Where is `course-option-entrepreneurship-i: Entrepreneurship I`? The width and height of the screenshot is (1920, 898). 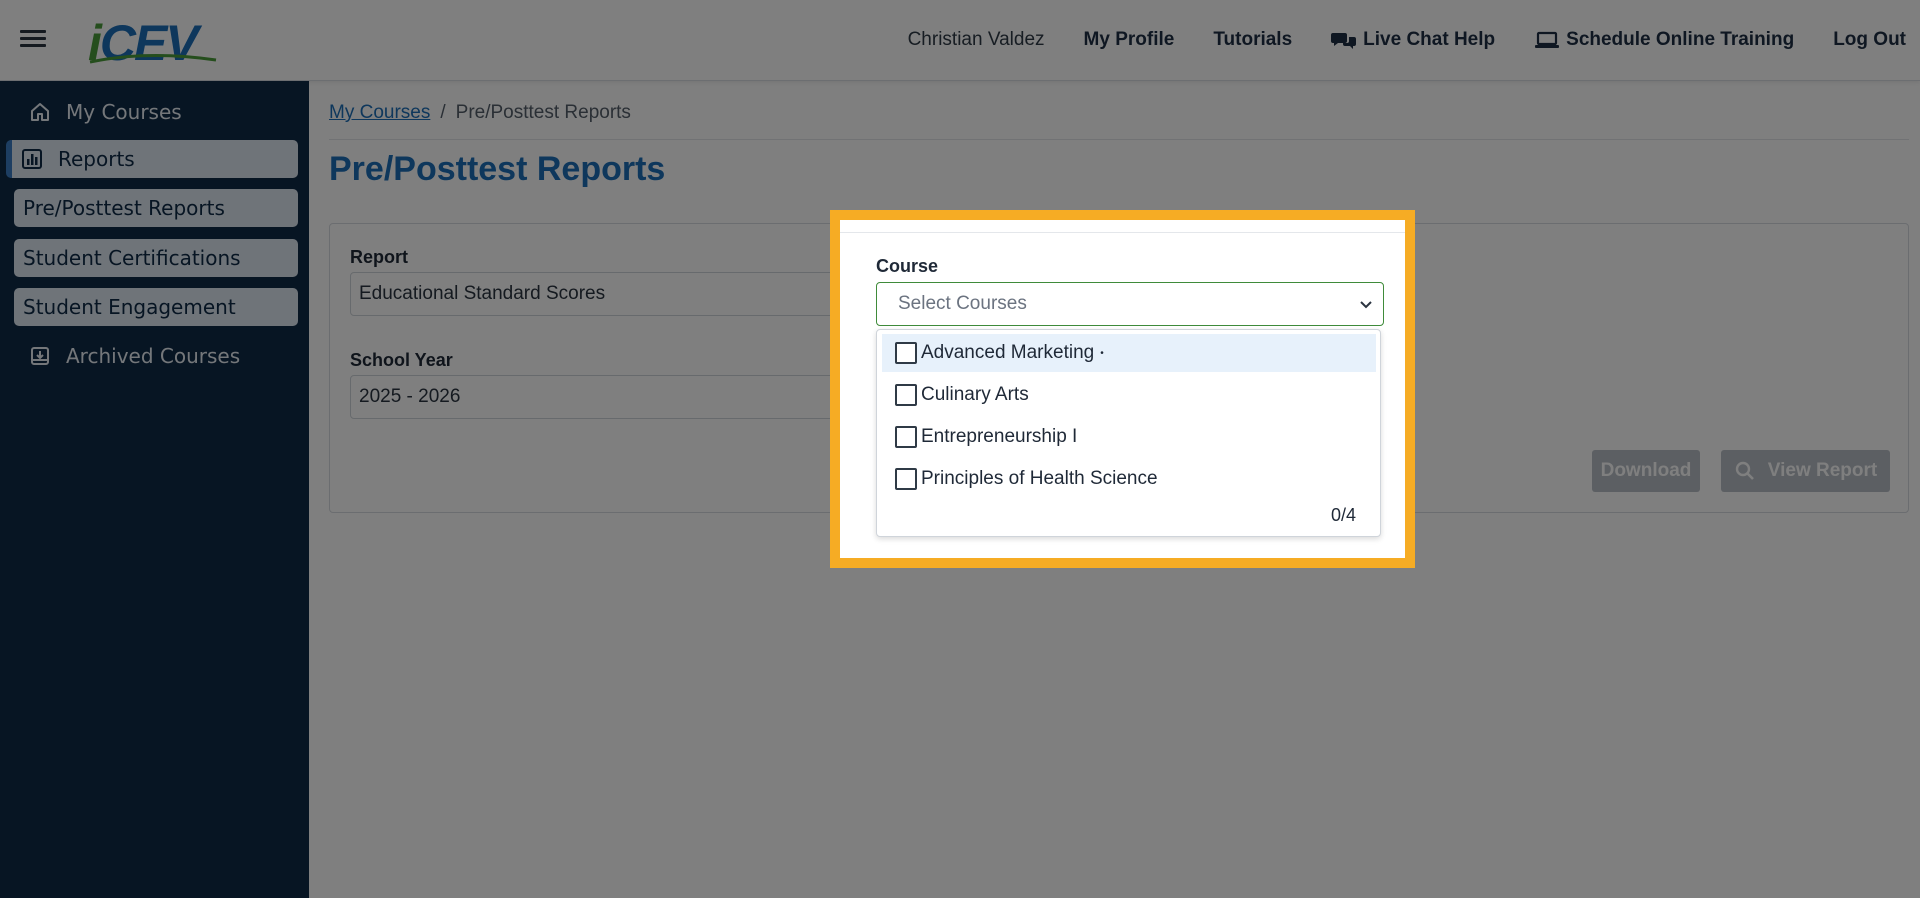 course-option-entrepreneurship-i: Entrepreneurship I is located at coordinates (1129, 437).